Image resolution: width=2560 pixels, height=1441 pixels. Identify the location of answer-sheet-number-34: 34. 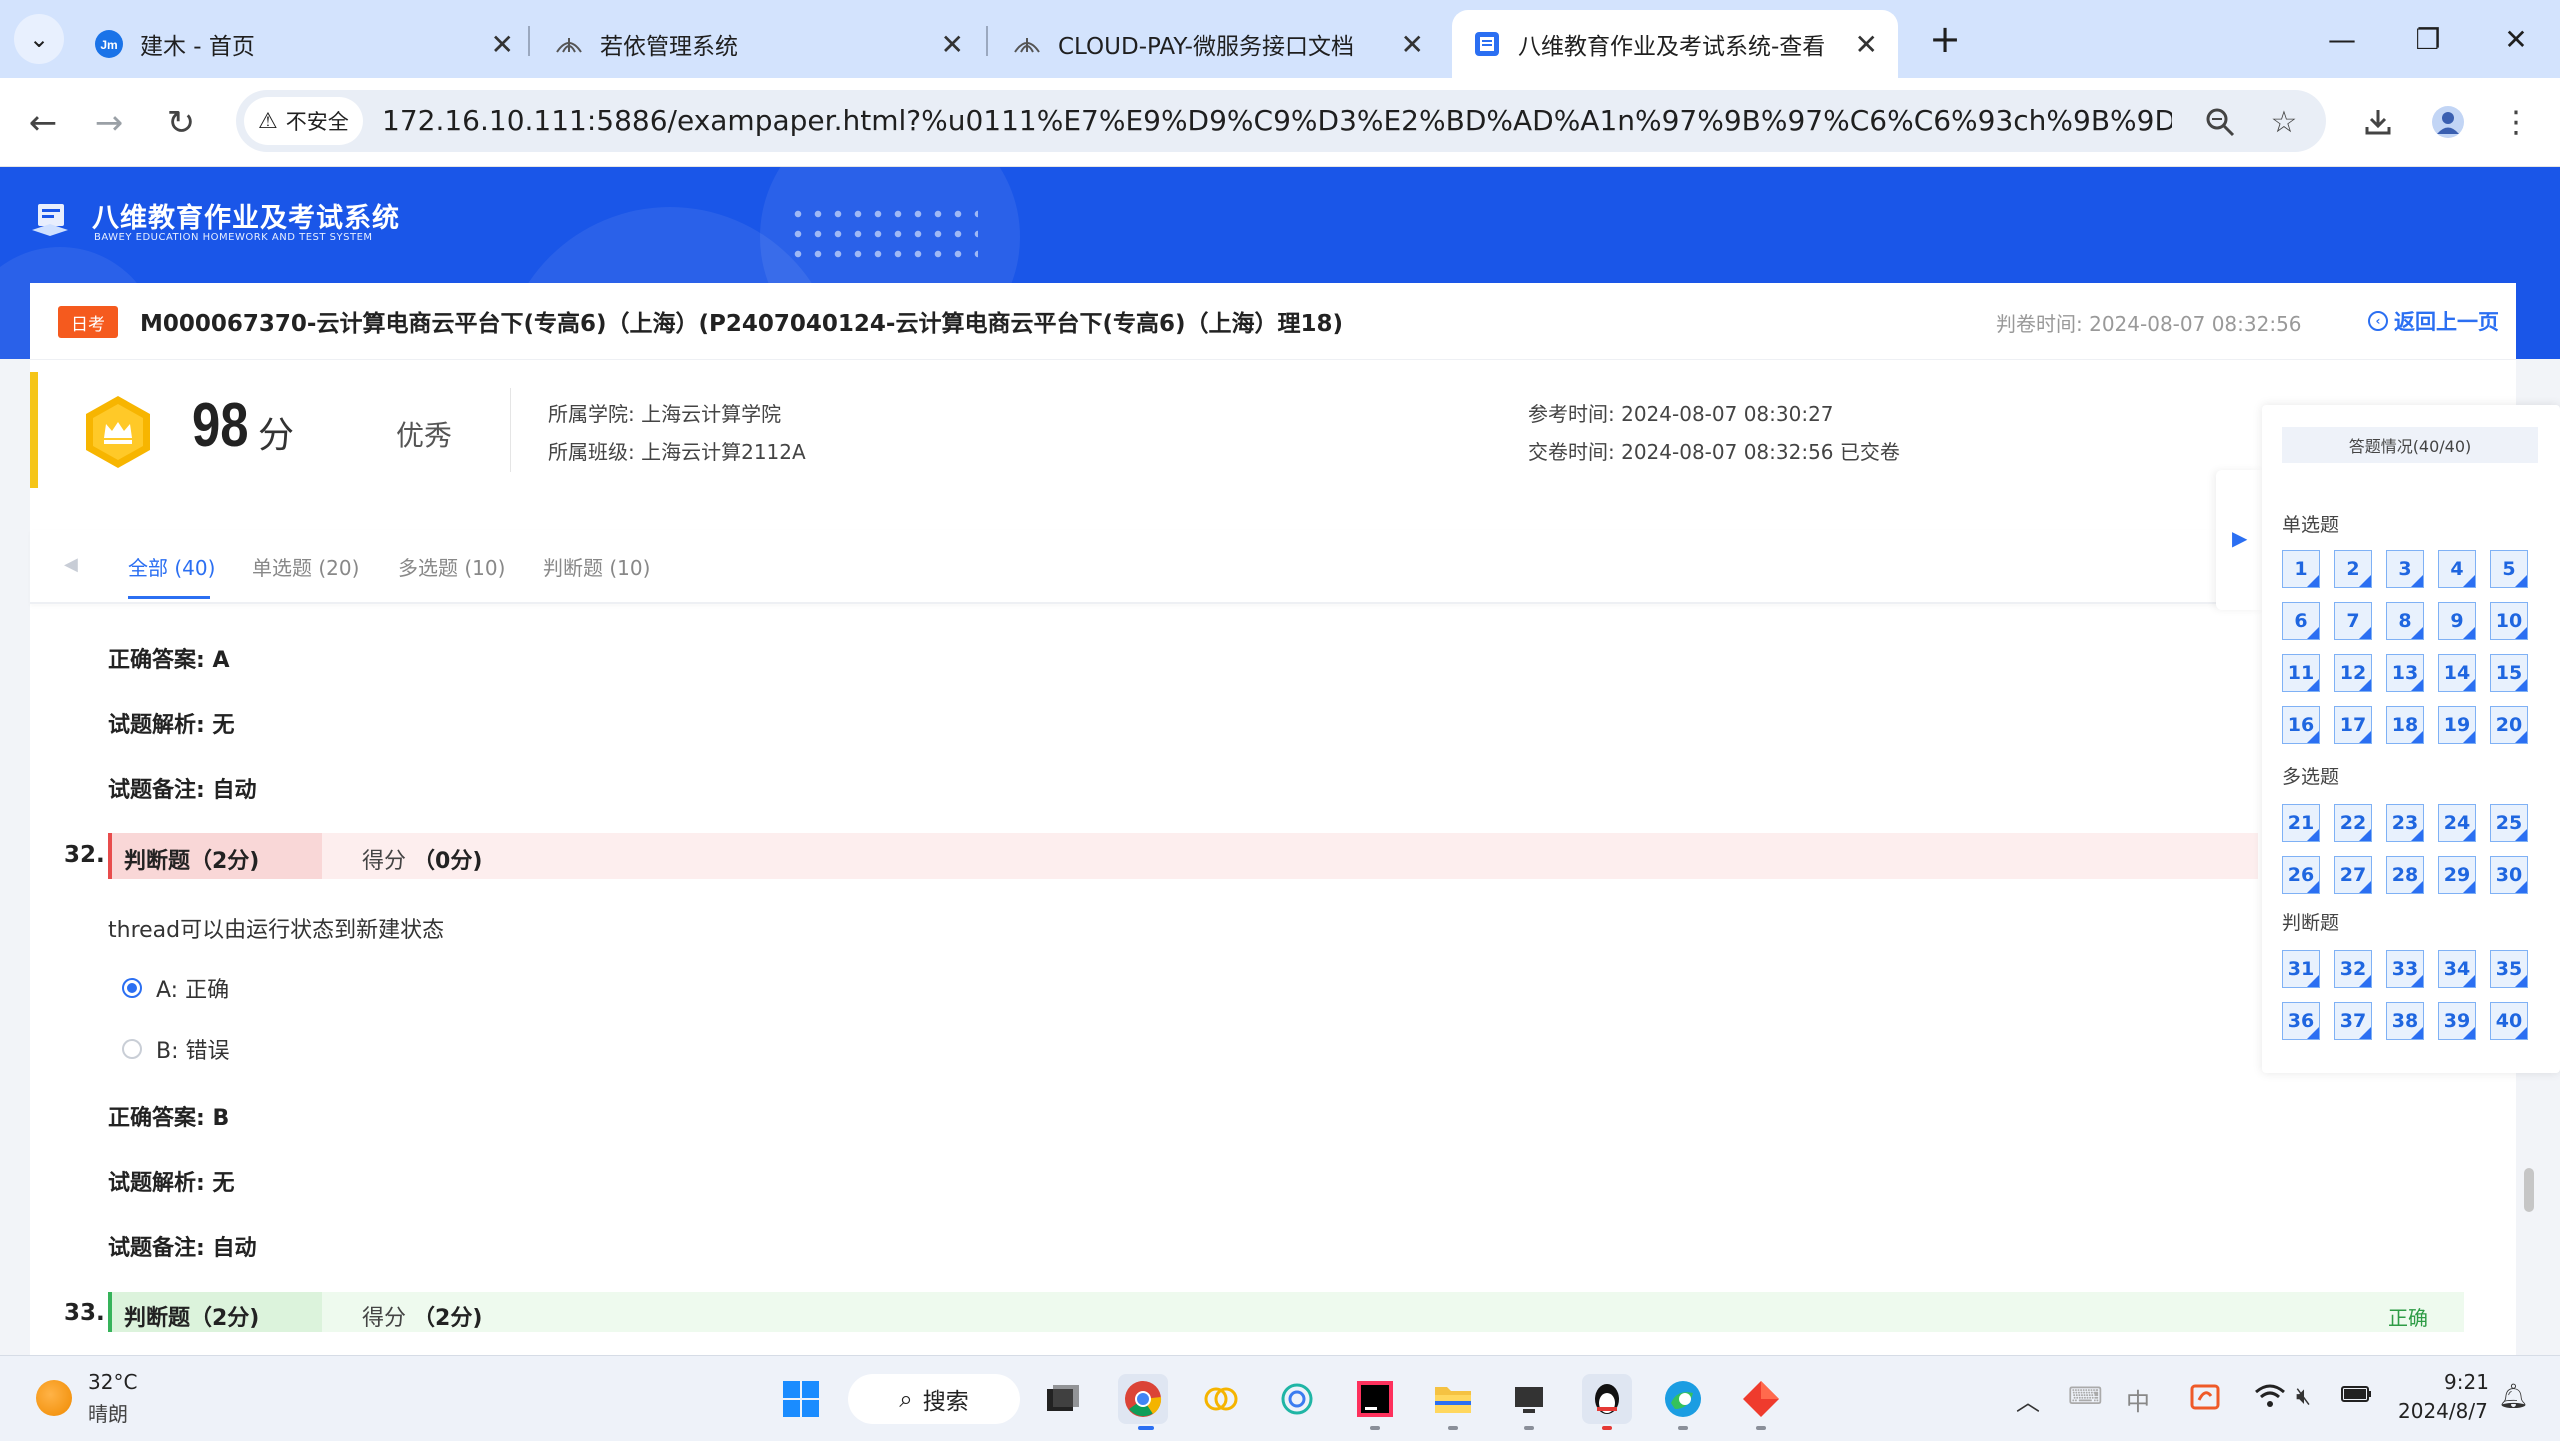
(2457, 969).